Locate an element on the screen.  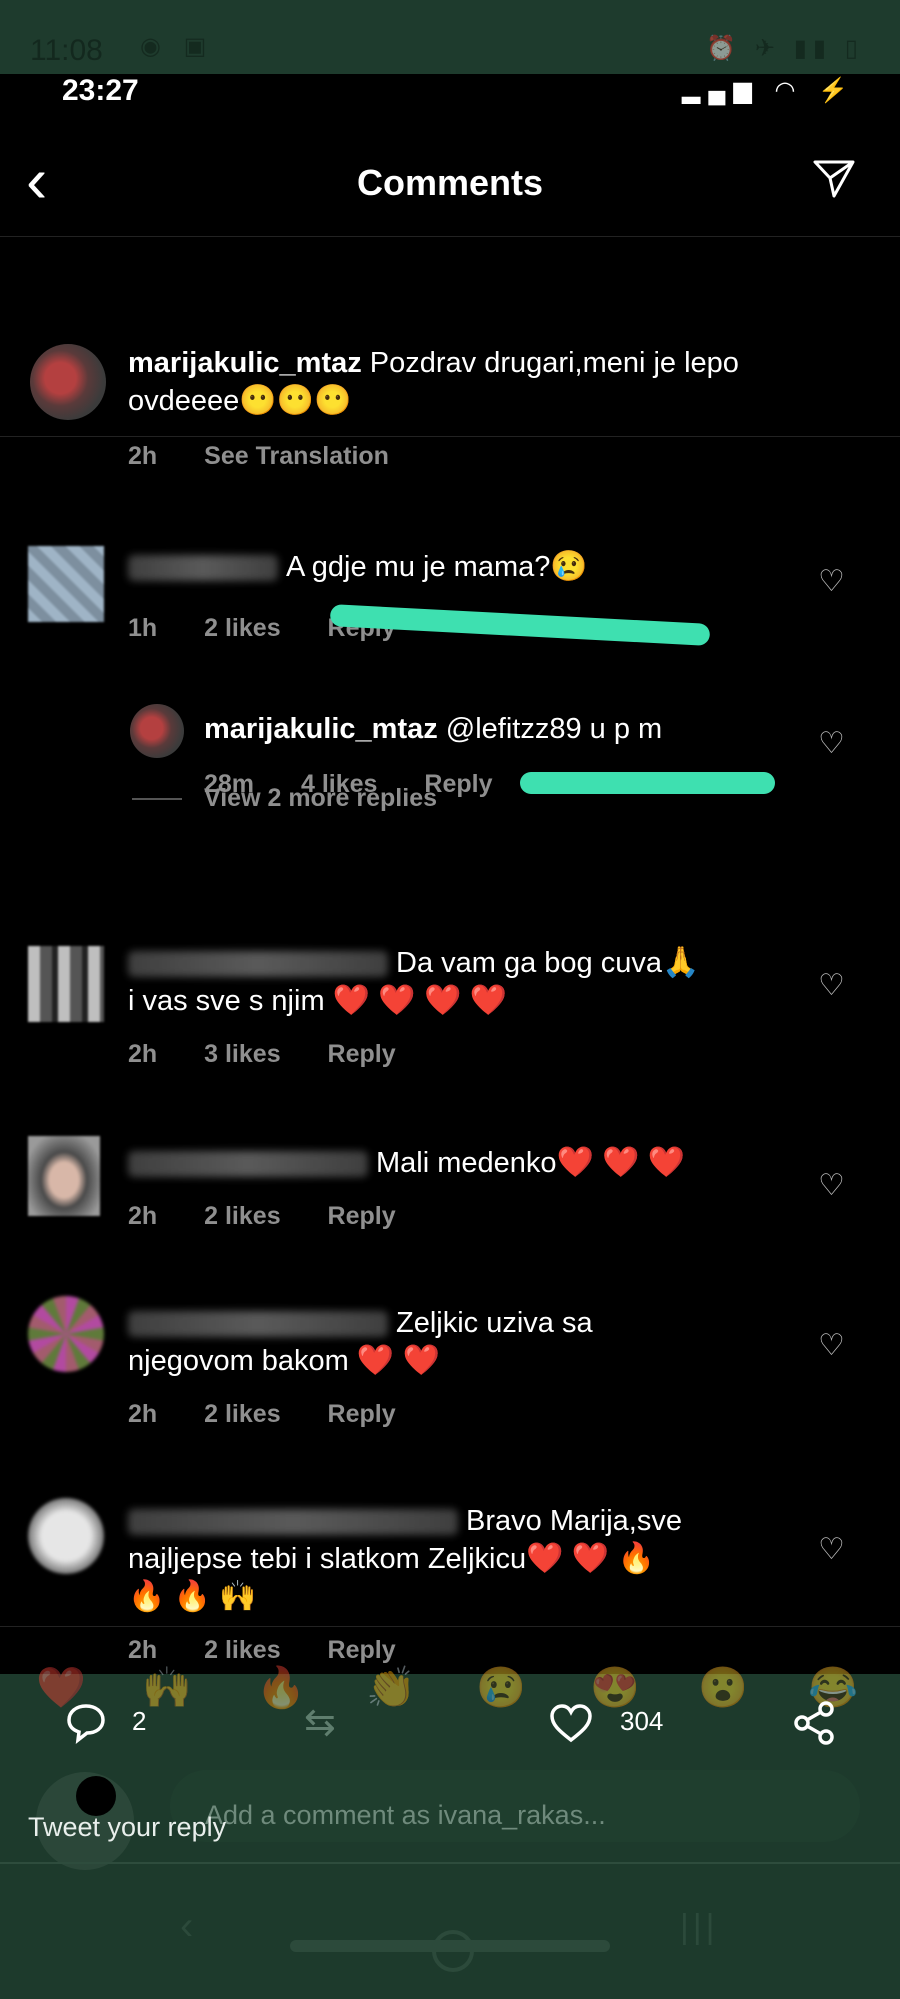
comment-text: @lefitzz89 u p m is located at coordinates (554, 729).